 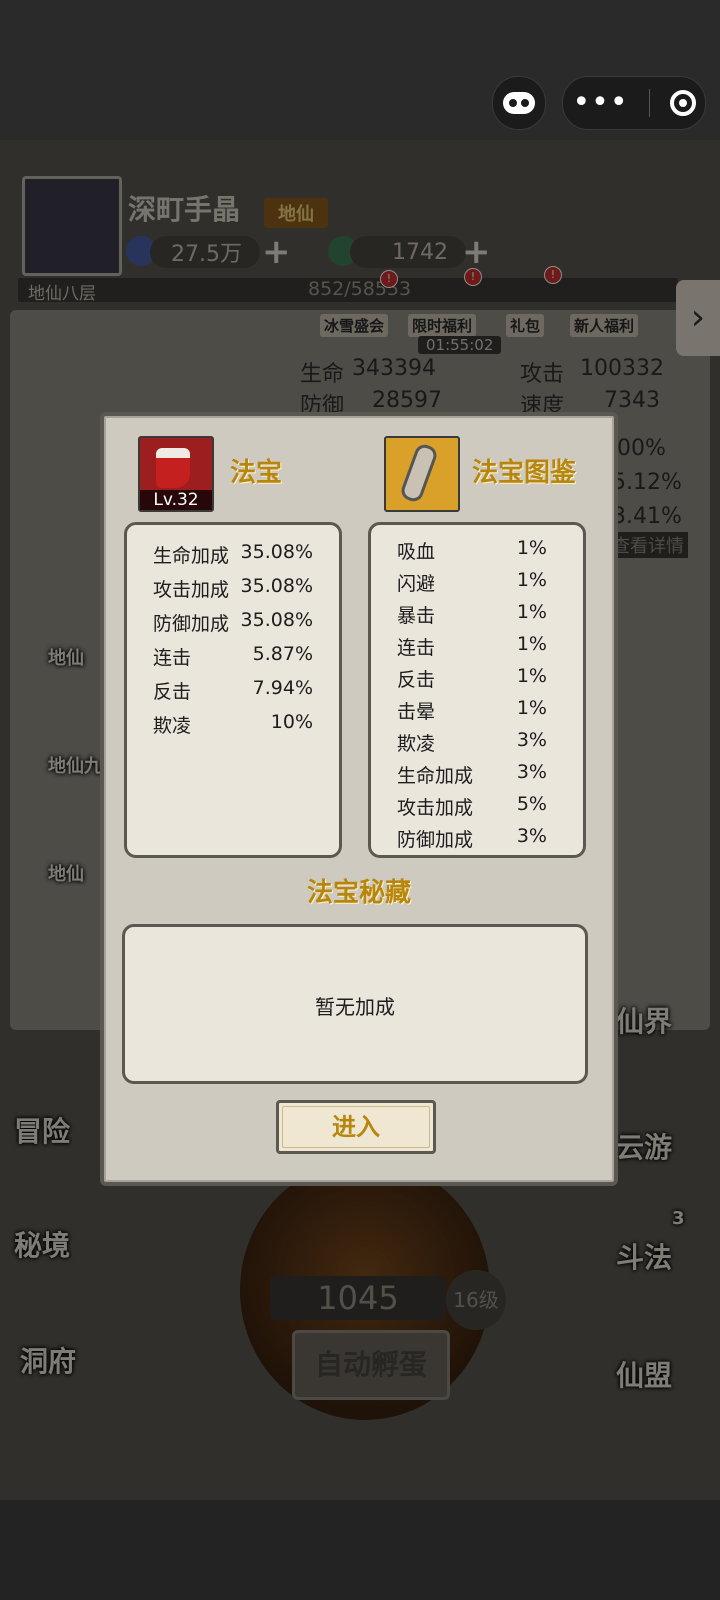 What do you see at coordinates (360, 1550) in the screenshot?
I see `bottom-bar` at bounding box center [360, 1550].